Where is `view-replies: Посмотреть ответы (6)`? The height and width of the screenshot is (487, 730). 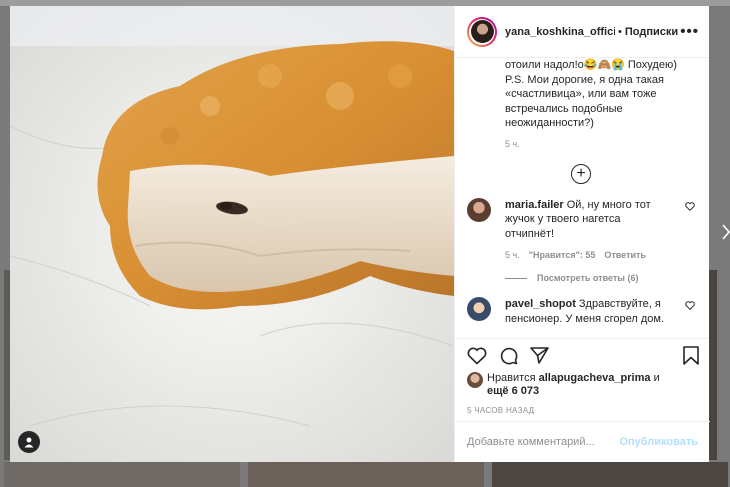 view-replies: Посмотреть ответы (6) is located at coordinates (600, 278).